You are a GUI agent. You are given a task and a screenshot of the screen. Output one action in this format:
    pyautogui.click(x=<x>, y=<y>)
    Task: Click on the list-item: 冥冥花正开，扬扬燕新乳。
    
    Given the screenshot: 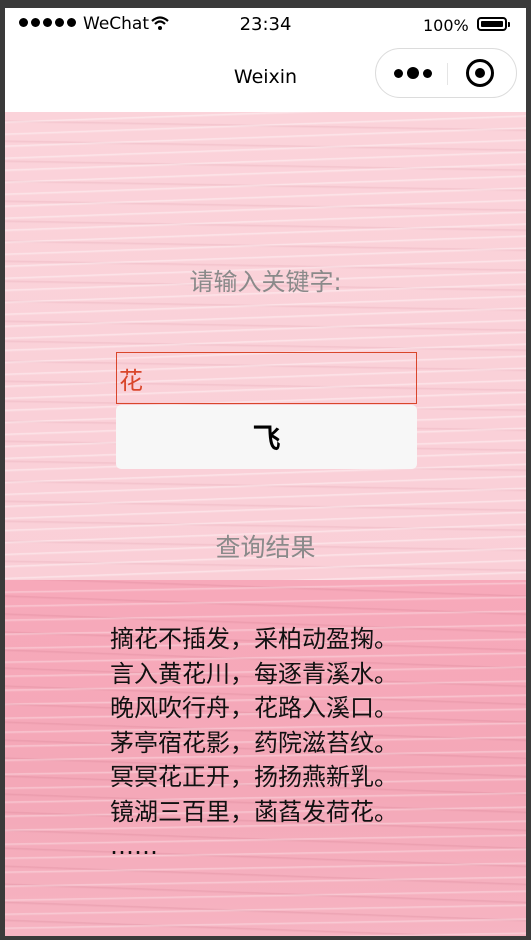 What is the action you would take?
    pyautogui.click(x=254, y=777)
    